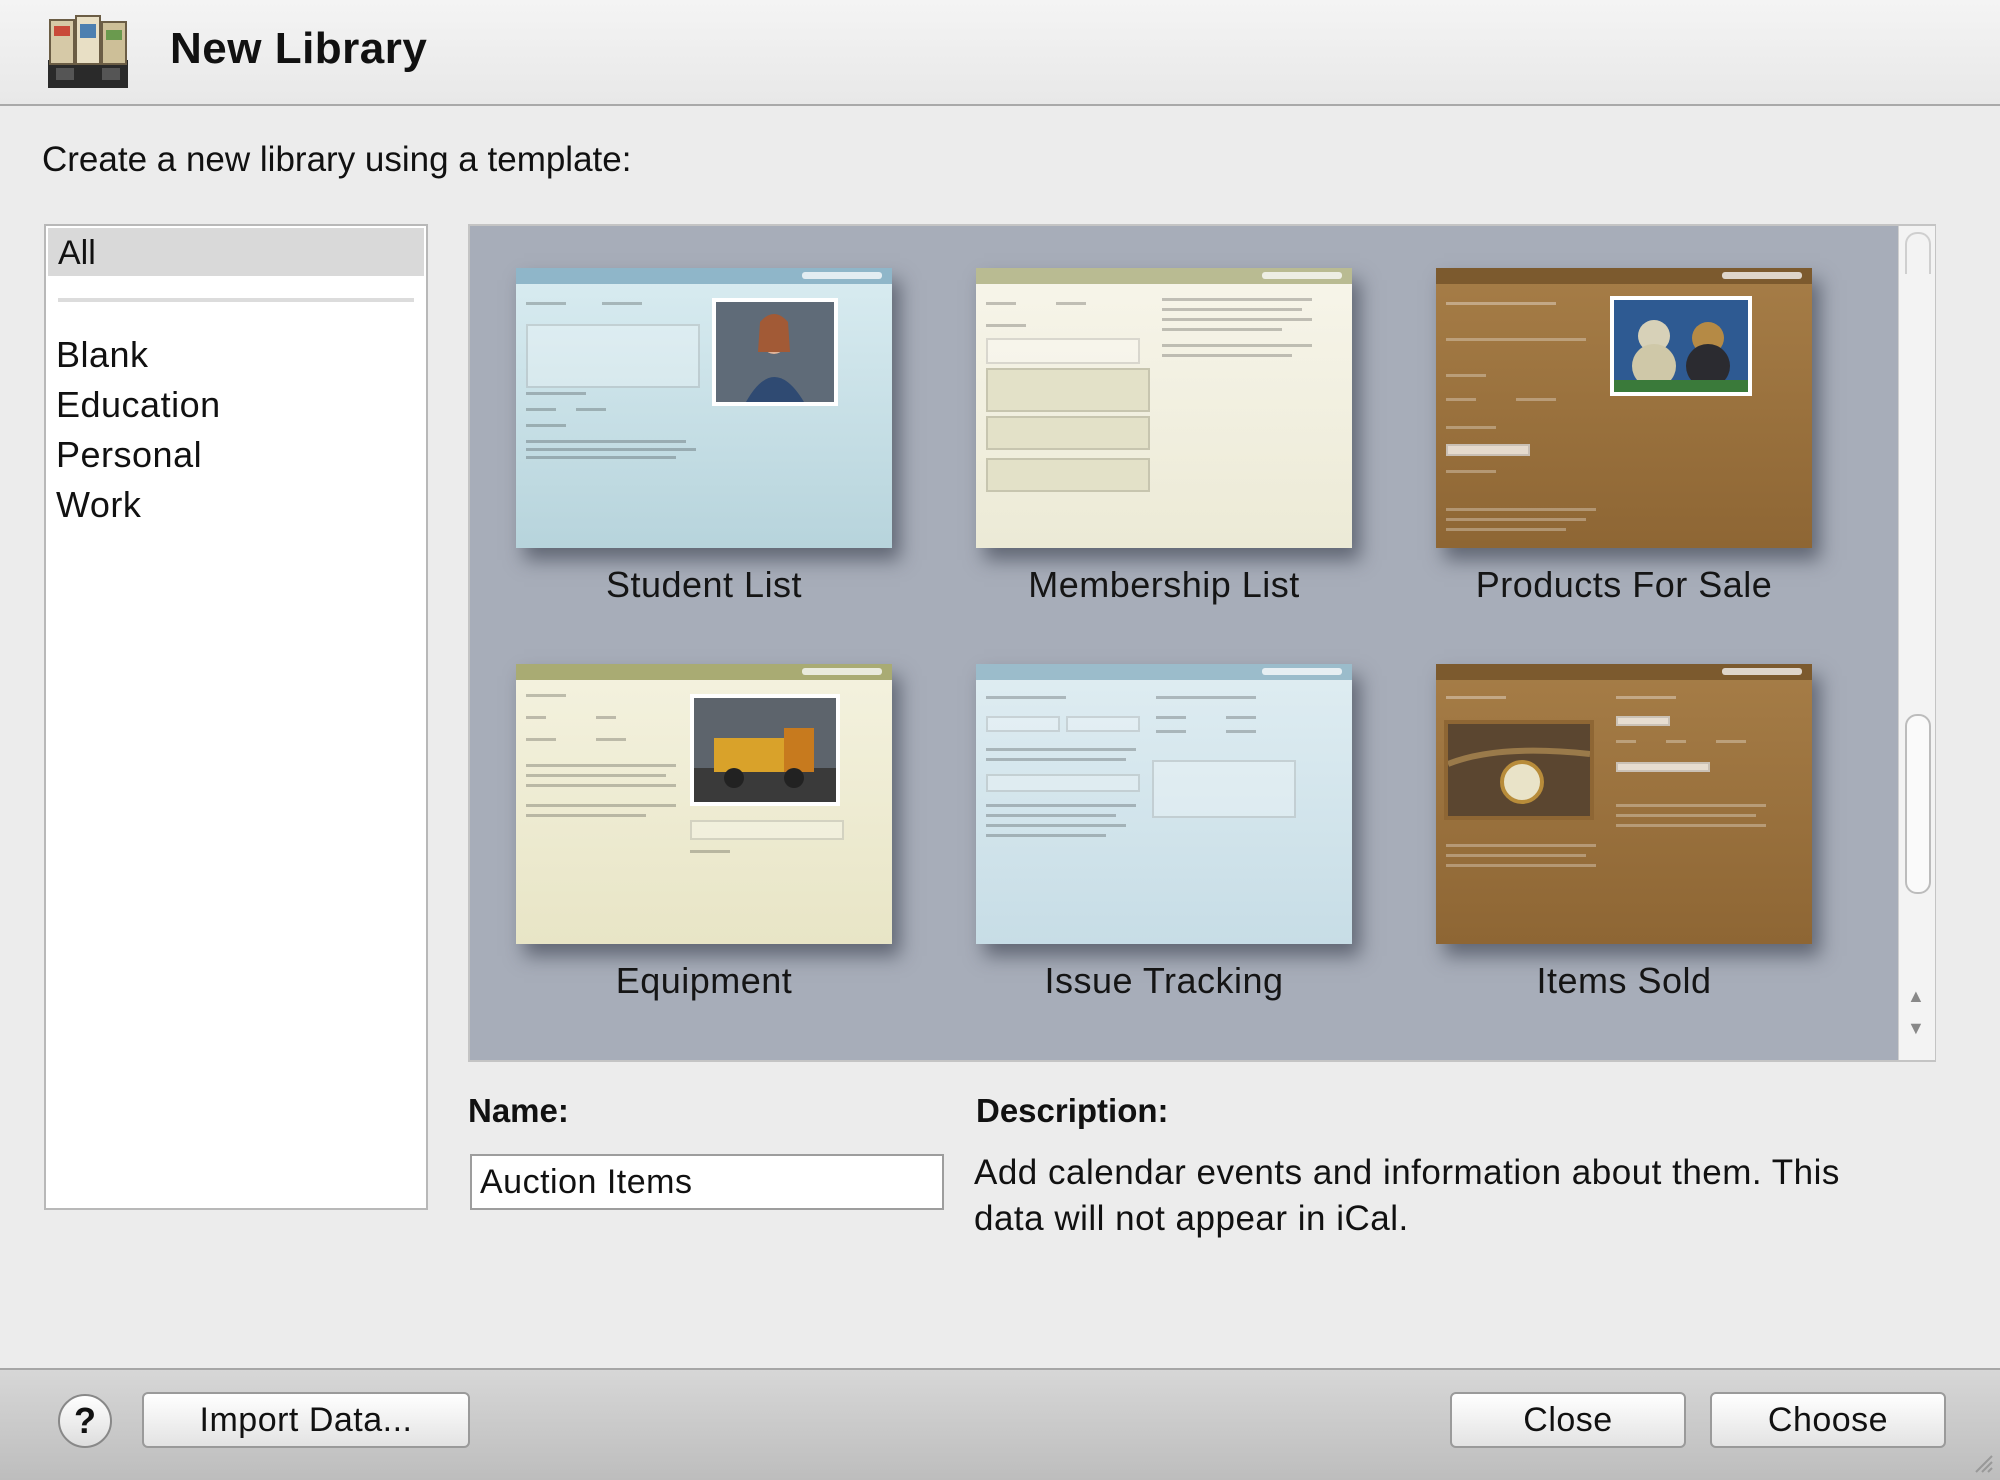 Image resolution: width=2000 pixels, height=1480 pixels. Describe the element at coordinates (1828, 1420) in the screenshot. I see `choose-button: Choose` at that location.